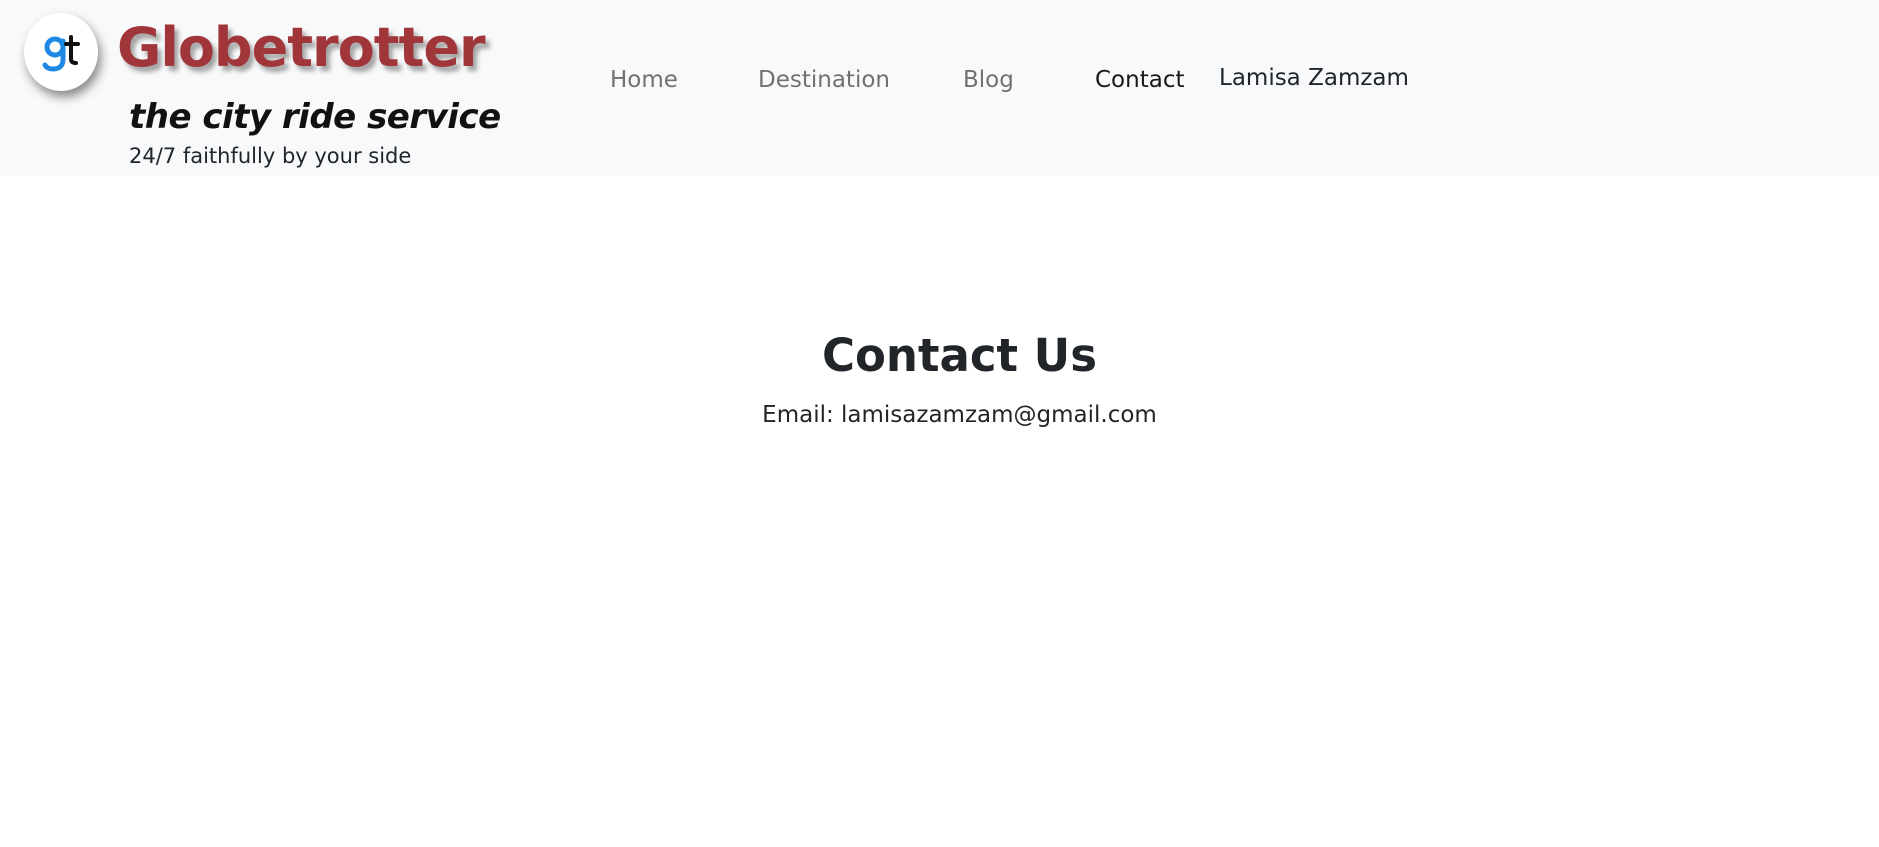  I want to click on gt-logo-icon, so click(61, 53).